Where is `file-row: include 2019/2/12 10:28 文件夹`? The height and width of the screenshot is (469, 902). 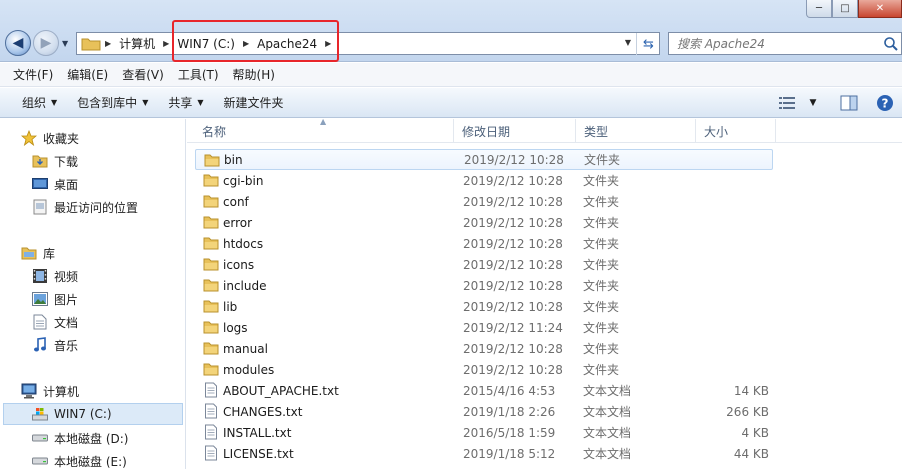
file-row: include 2019/2/12 10:28 文件夹 is located at coordinates (484, 285).